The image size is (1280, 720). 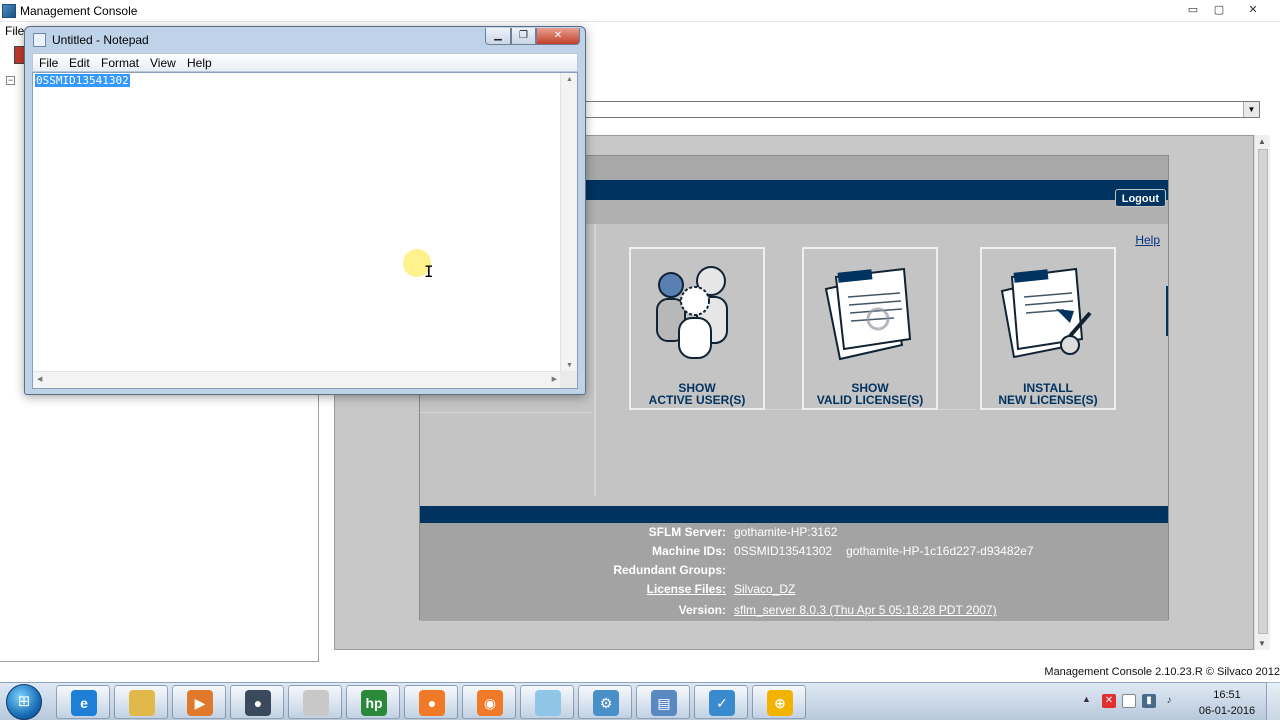 I want to click on redundant-groups-label: Redundant Groups:, so click(x=669, y=570).